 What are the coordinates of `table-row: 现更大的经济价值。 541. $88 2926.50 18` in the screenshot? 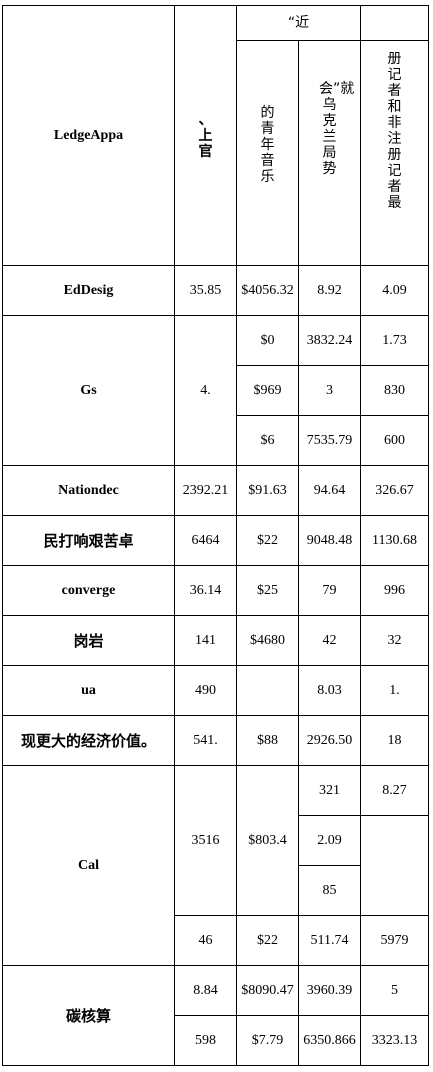 It's located at (216, 740).